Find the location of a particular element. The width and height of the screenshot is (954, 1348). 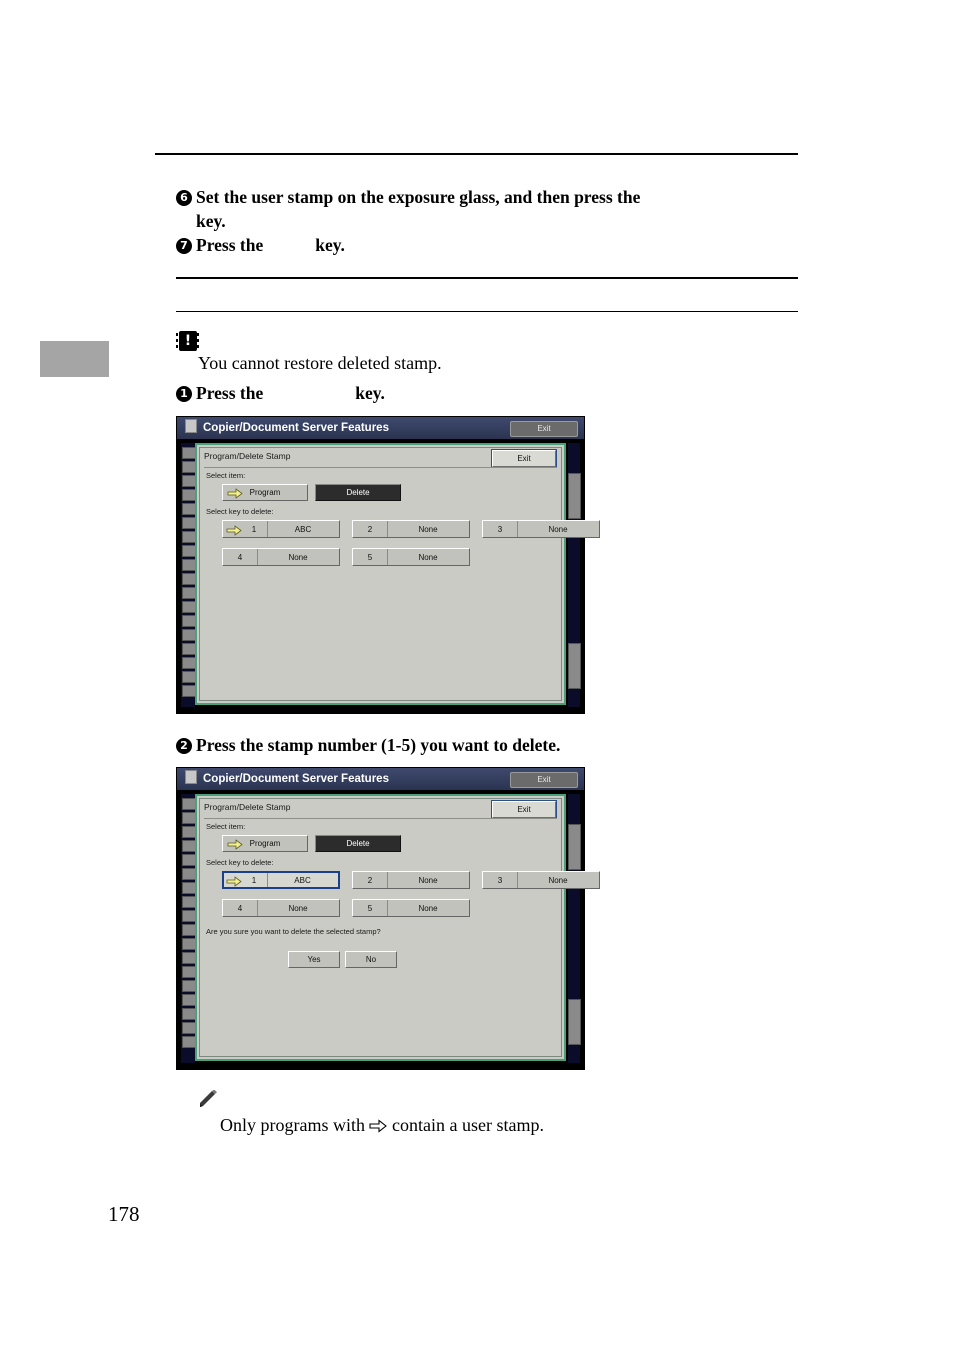

panel2-screen-inner: Program/Delete Stamp Exit Select item is located at coordinates (399, 927).